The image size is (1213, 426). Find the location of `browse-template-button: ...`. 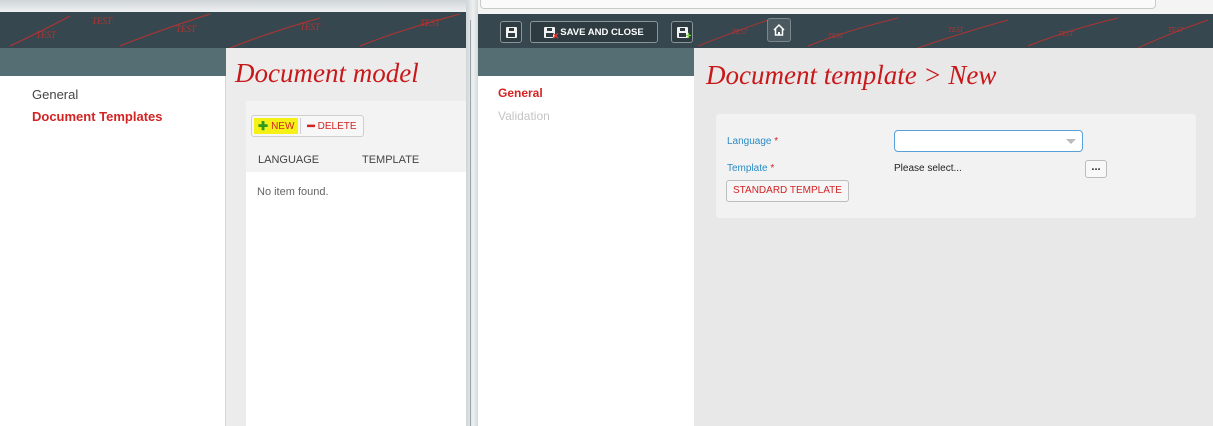

browse-template-button: ... is located at coordinates (1096, 169).